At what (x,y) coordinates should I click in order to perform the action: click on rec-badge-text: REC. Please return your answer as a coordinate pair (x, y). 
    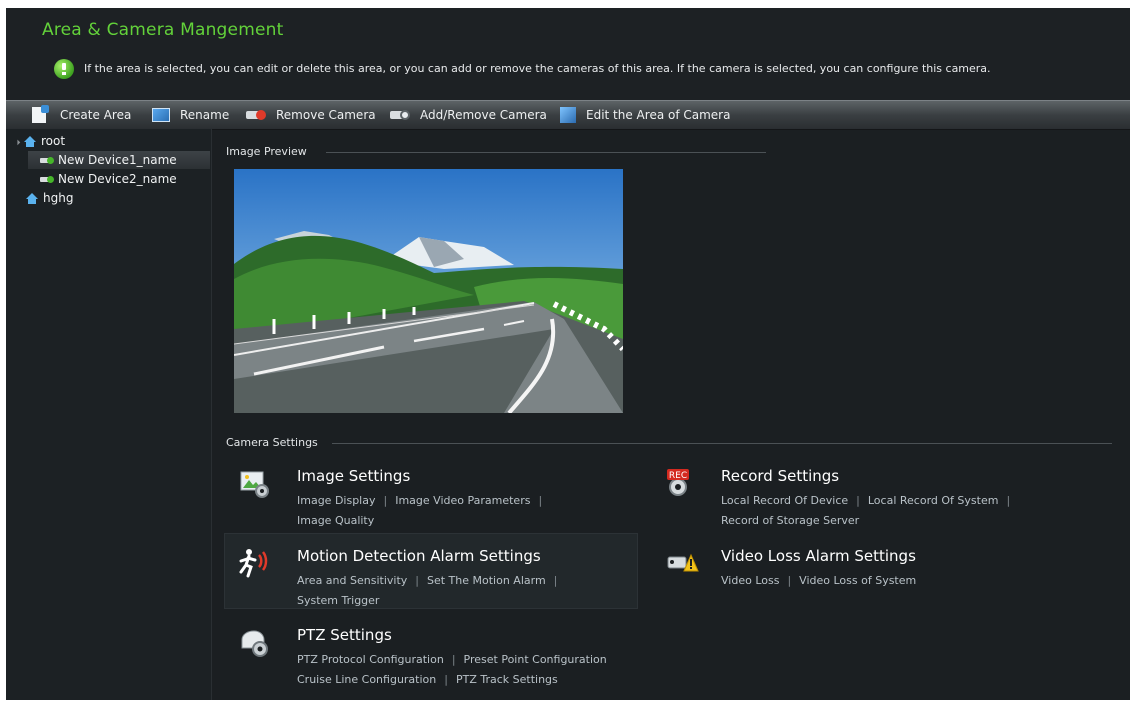
    Looking at the image, I should click on (678, 476).